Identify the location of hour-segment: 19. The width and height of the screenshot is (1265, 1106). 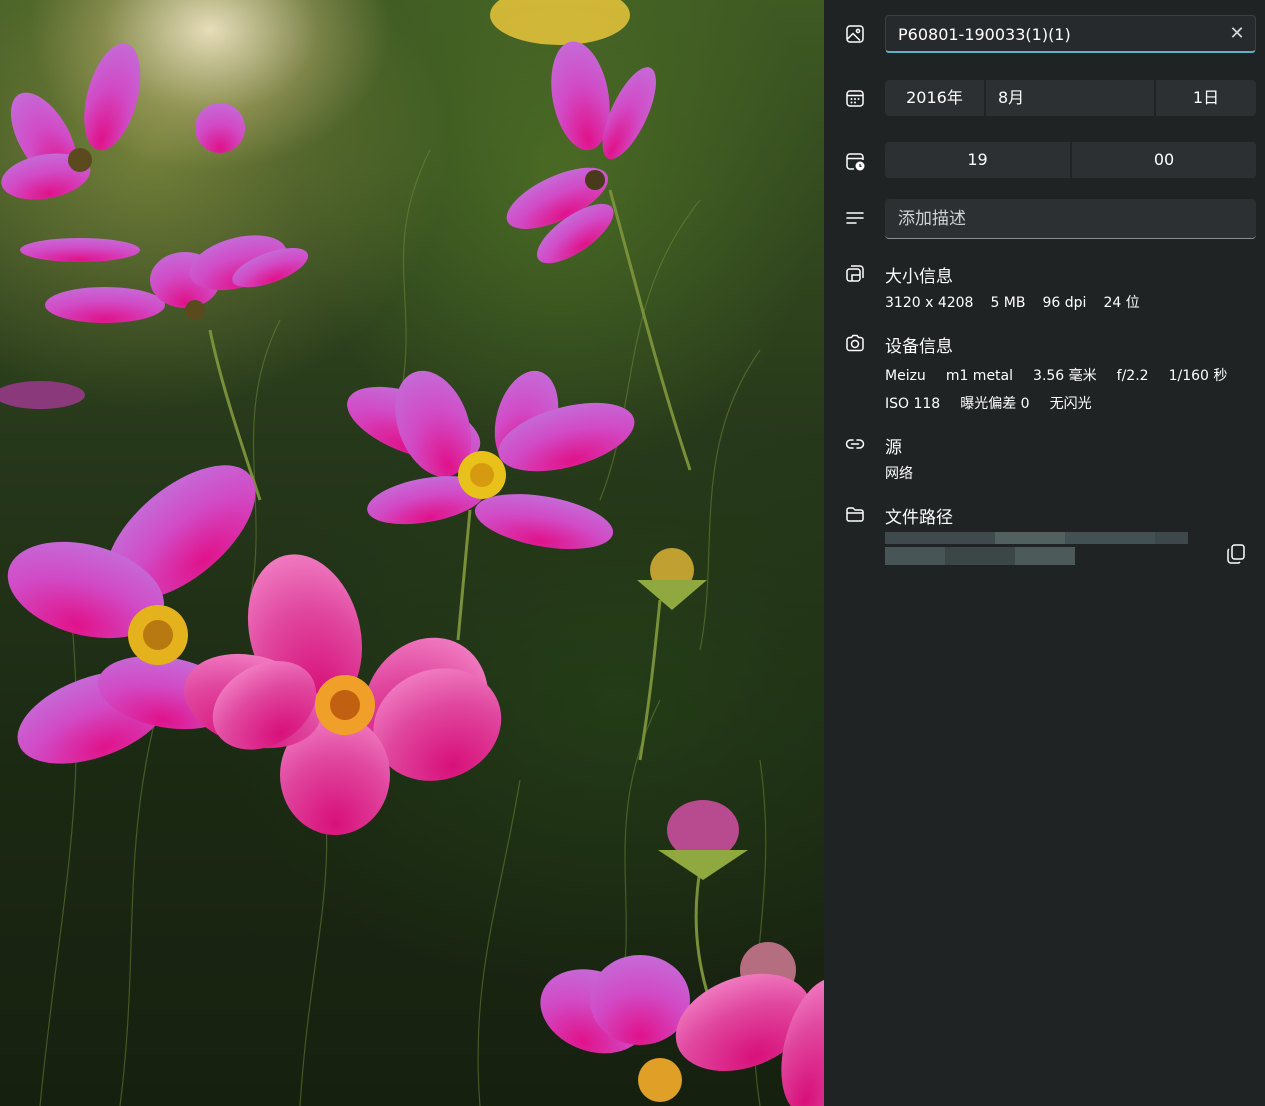
(977, 160).